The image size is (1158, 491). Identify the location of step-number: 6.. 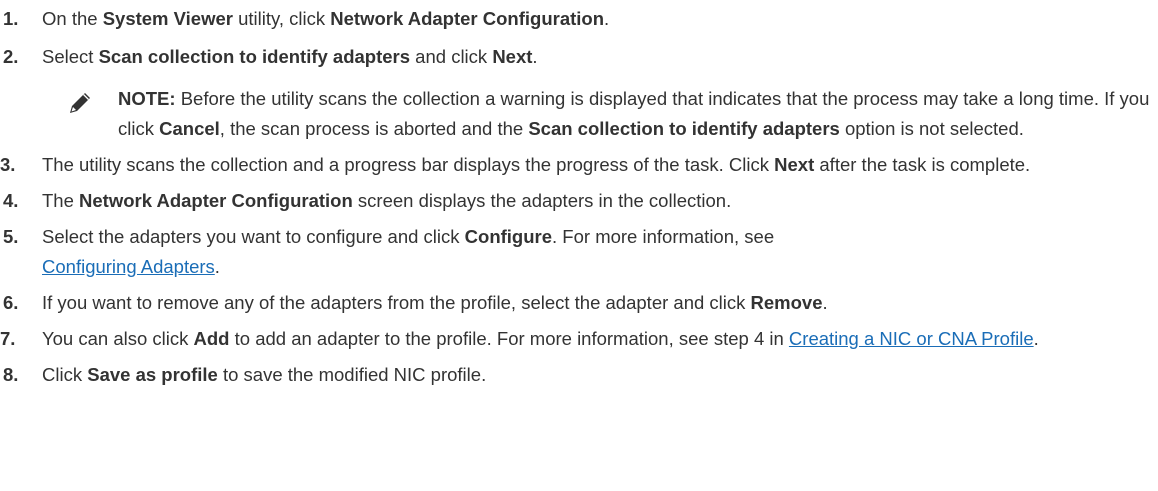
(11, 302).